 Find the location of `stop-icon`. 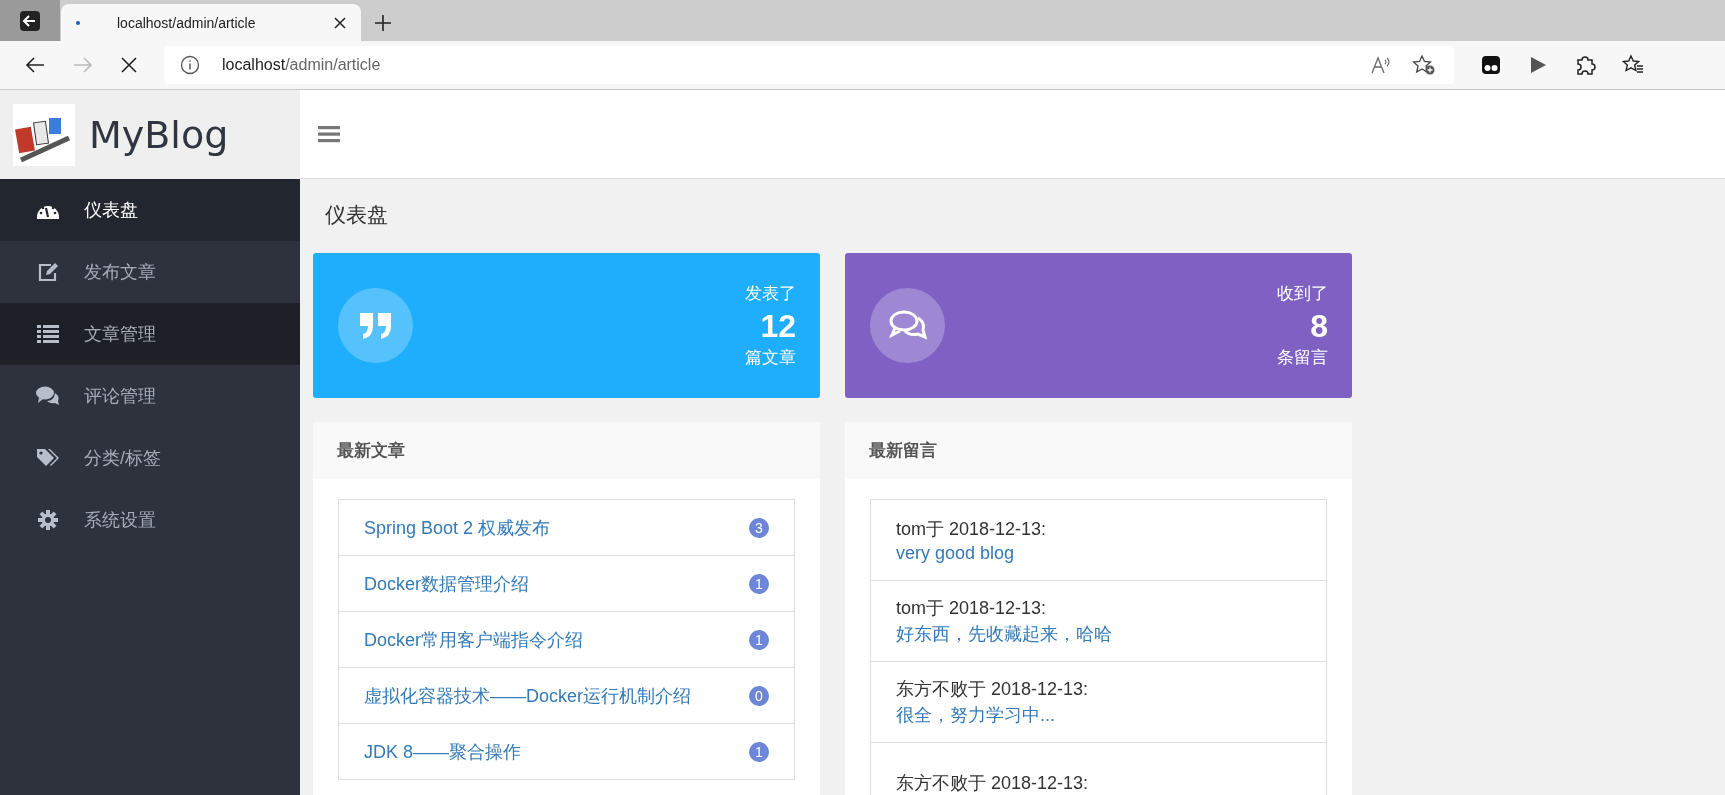

stop-icon is located at coordinates (129, 65).